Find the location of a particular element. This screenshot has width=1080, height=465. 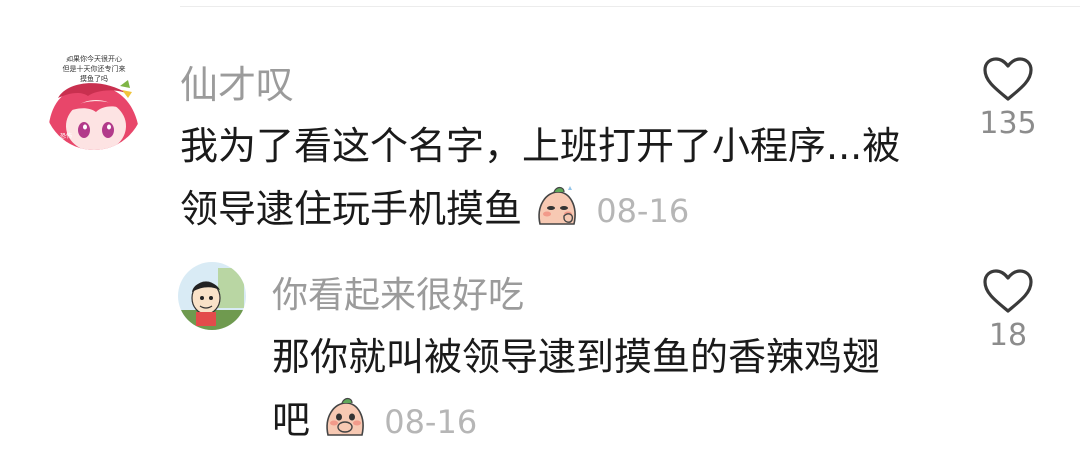

reply-text-line: 吧 is located at coordinates (291, 420).